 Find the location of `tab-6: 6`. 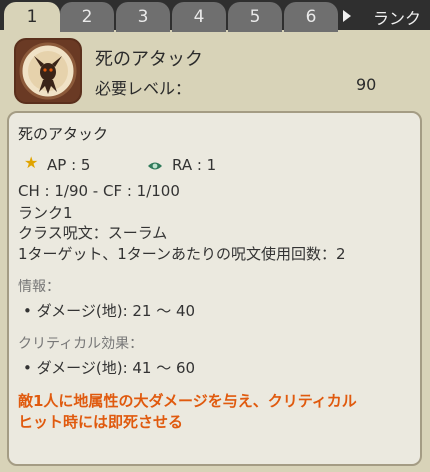

tab-6: 6 is located at coordinates (311, 17).